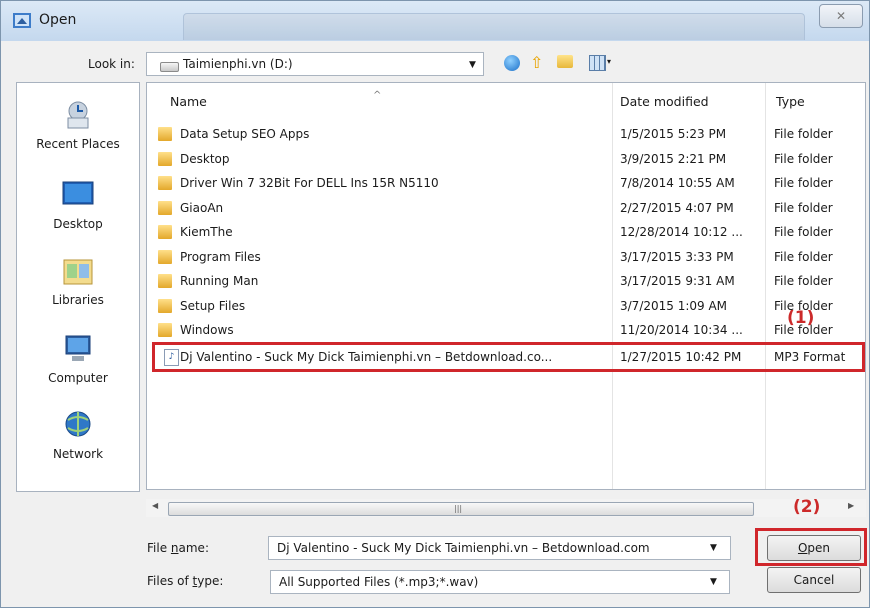  Describe the element at coordinates (22, 20) in the screenshot. I see `open-dialog-icon` at that location.